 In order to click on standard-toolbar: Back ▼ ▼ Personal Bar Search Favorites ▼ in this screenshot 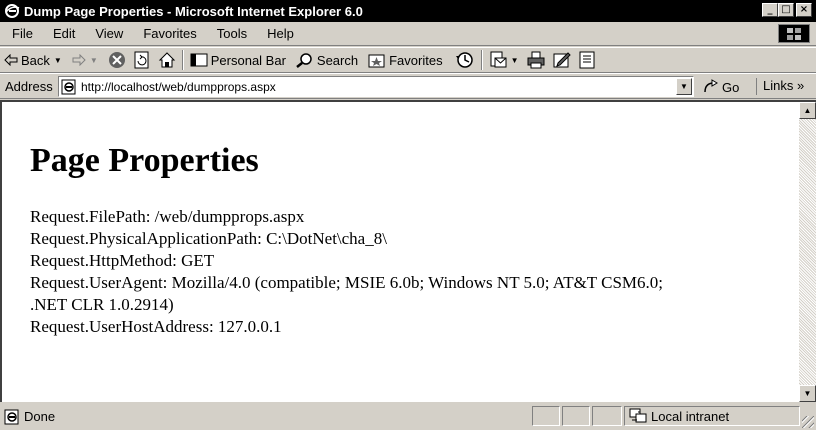, I will do `click(408, 60)`.